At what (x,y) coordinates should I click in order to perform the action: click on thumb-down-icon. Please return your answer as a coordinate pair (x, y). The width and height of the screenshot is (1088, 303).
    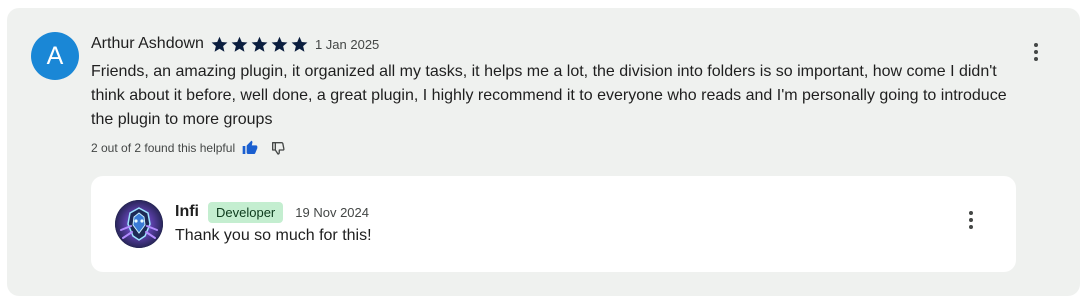
    Looking at the image, I should click on (278, 148).